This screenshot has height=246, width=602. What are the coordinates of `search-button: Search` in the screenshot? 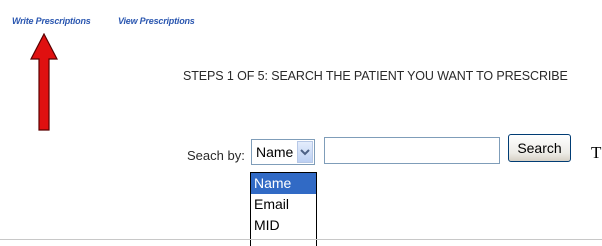 It's located at (539, 148).